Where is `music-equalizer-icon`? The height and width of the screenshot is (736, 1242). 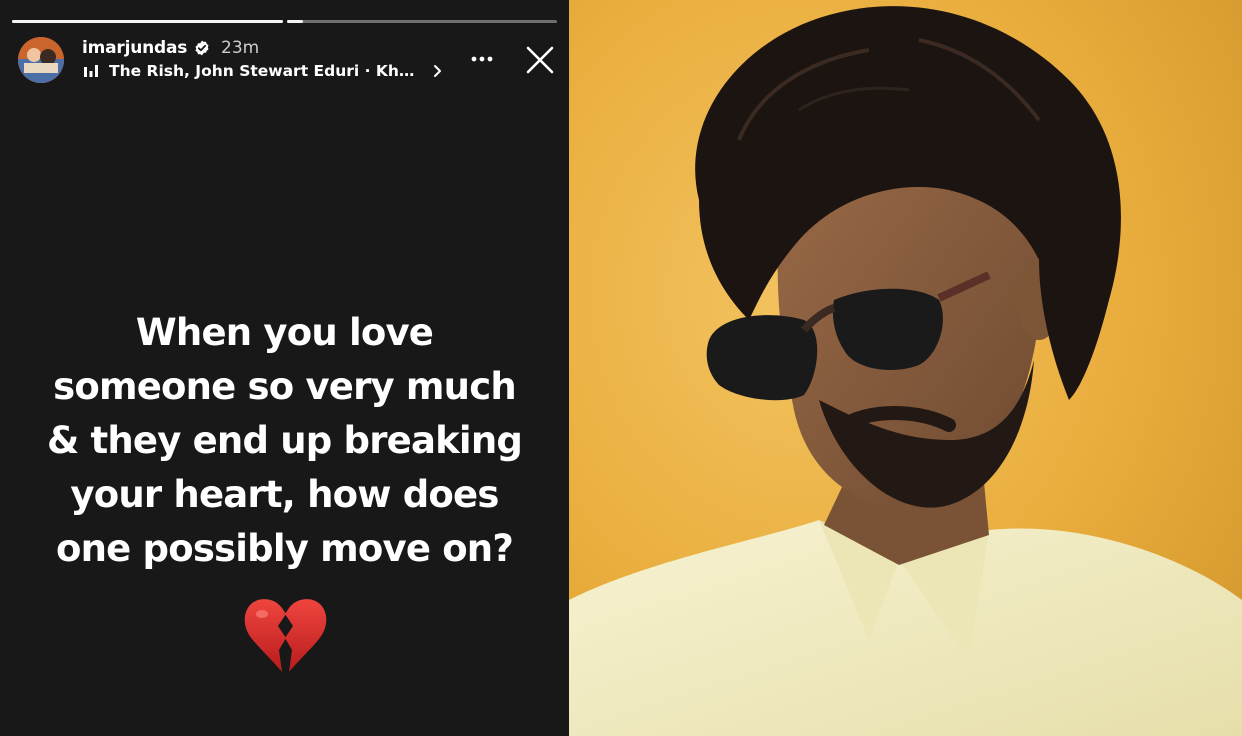 music-equalizer-icon is located at coordinates (91, 71).